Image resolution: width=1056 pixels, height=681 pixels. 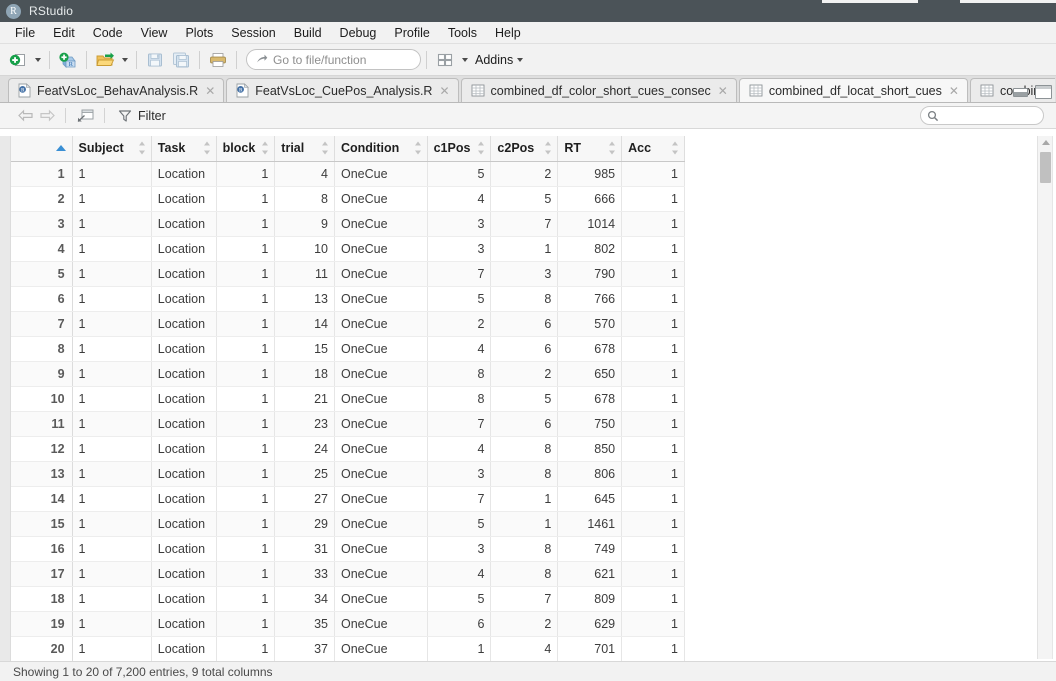 What do you see at coordinates (1046, 142) in the screenshot?
I see `scroll-up-icon` at bounding box center [1046, 142].